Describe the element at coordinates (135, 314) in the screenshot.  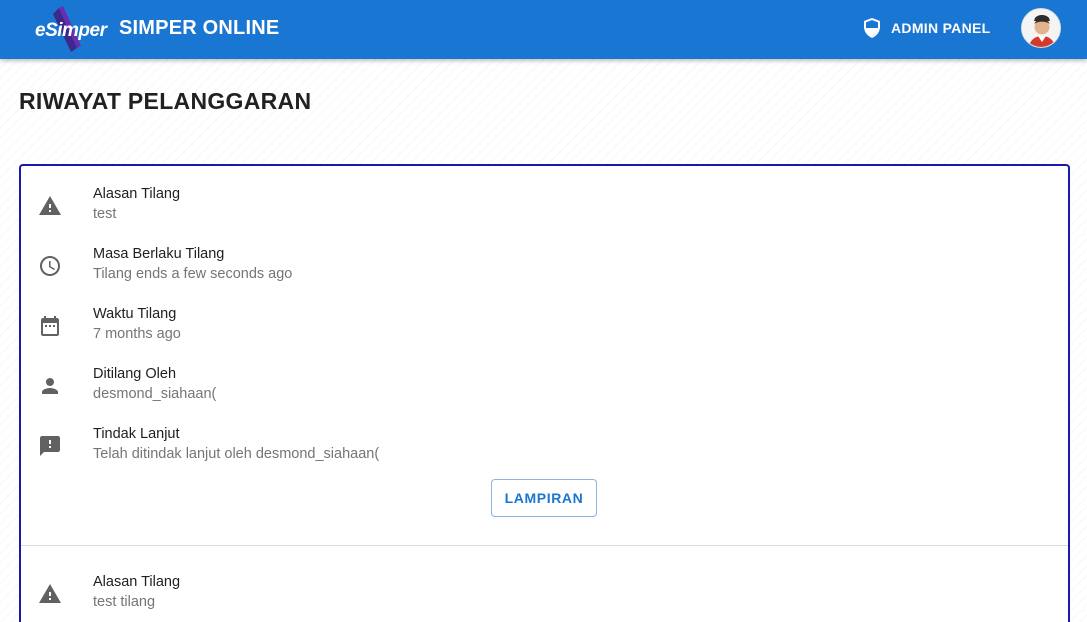
I see `item-label: Waktu Tilang` at that location.